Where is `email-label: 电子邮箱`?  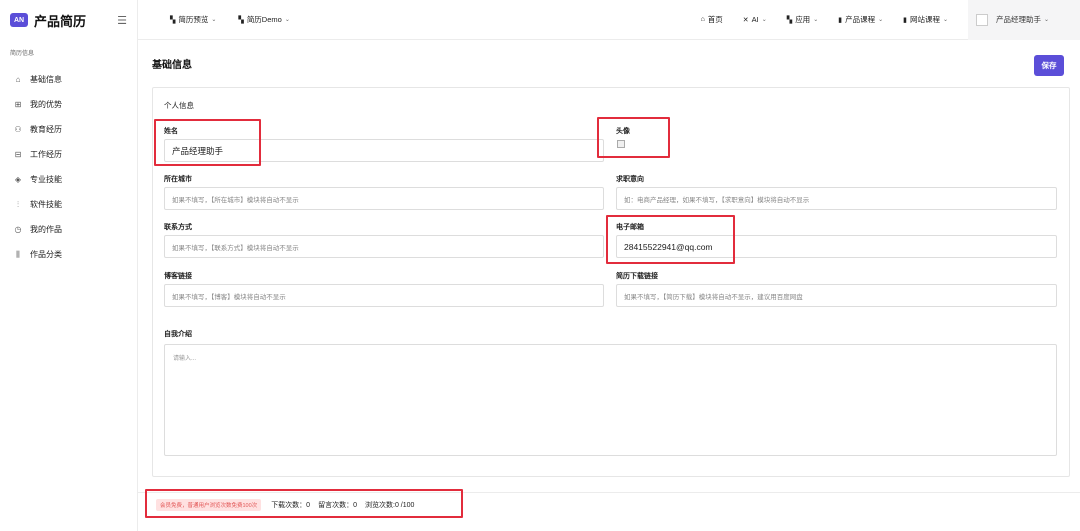
email-label: 电子邮箱 is located at coordinates (630, 227).